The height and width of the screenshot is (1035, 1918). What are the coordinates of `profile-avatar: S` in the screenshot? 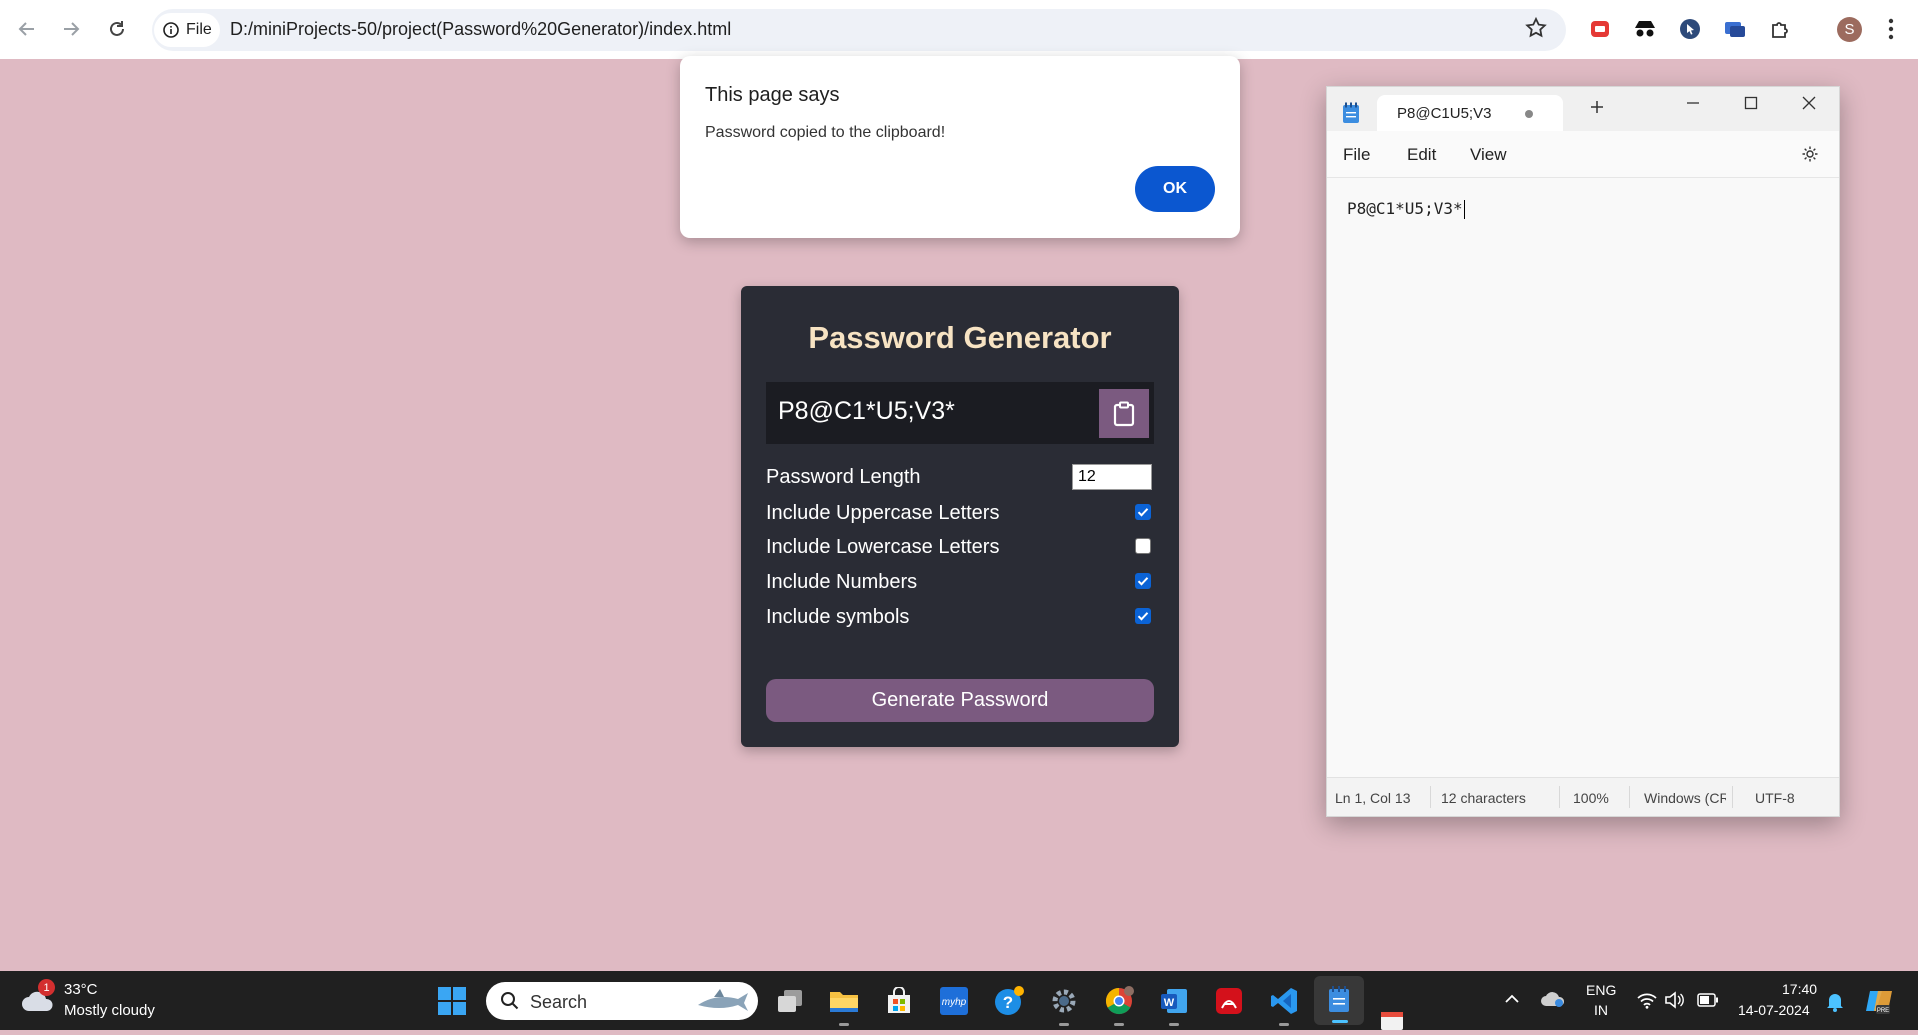 It's located at (1849, 29).